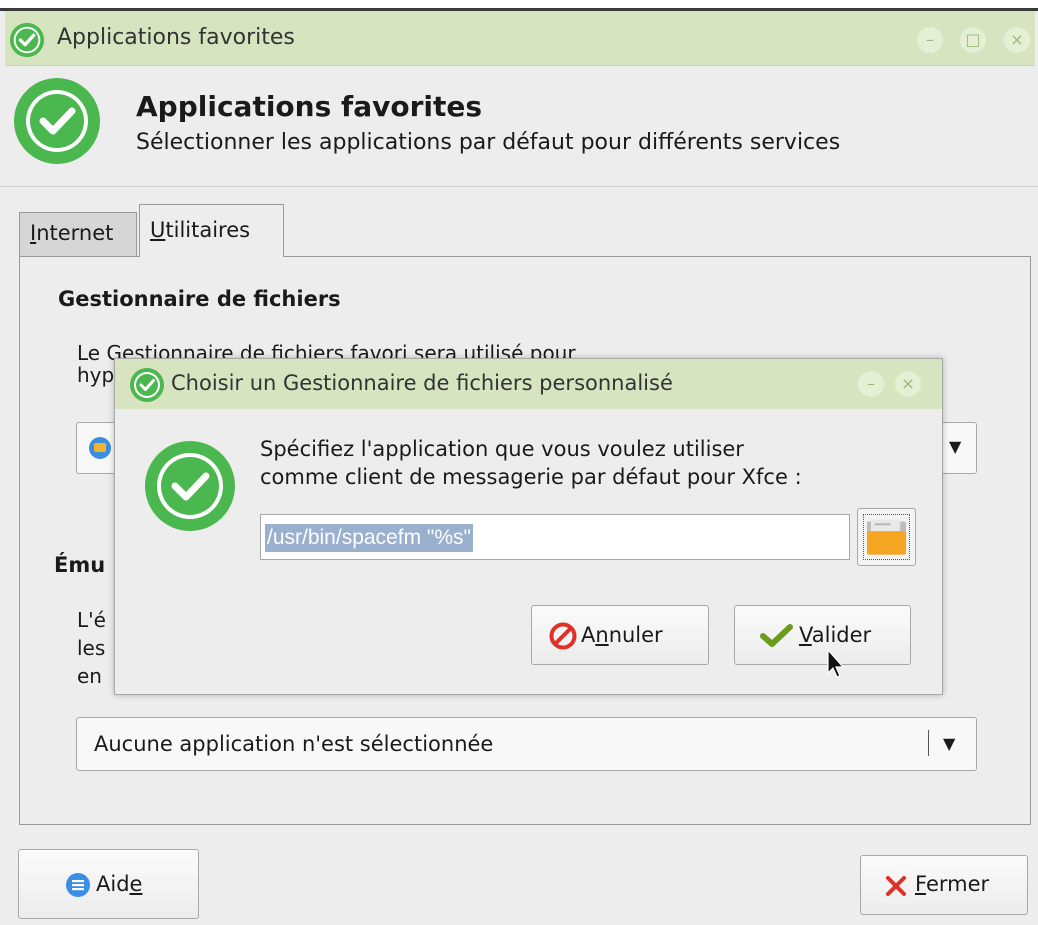  What do you see at coordinates (369, 538) in the screenshot?
I see `command-input-value: /usr/bin/spacefm "%s"` at bounding box center [369, 538].